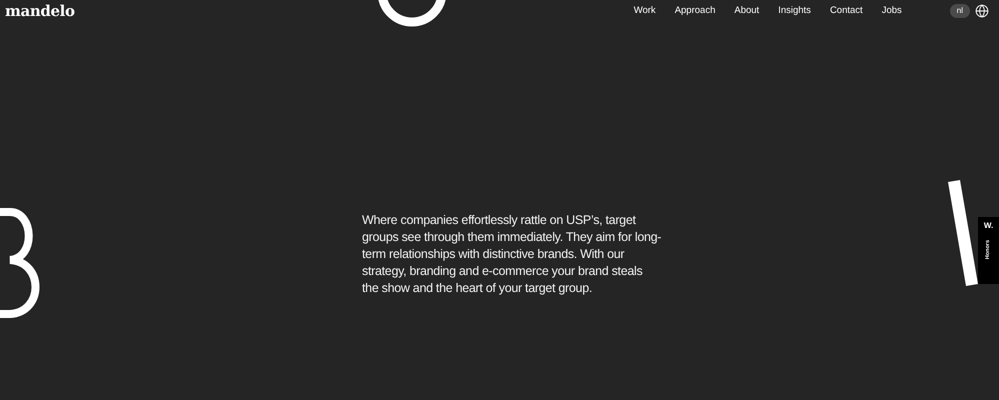 This screenshot has width=999, height=400. Describe the element at coordinates (645, 11) in the screenshot. I see `nav-link: Work` at that location.